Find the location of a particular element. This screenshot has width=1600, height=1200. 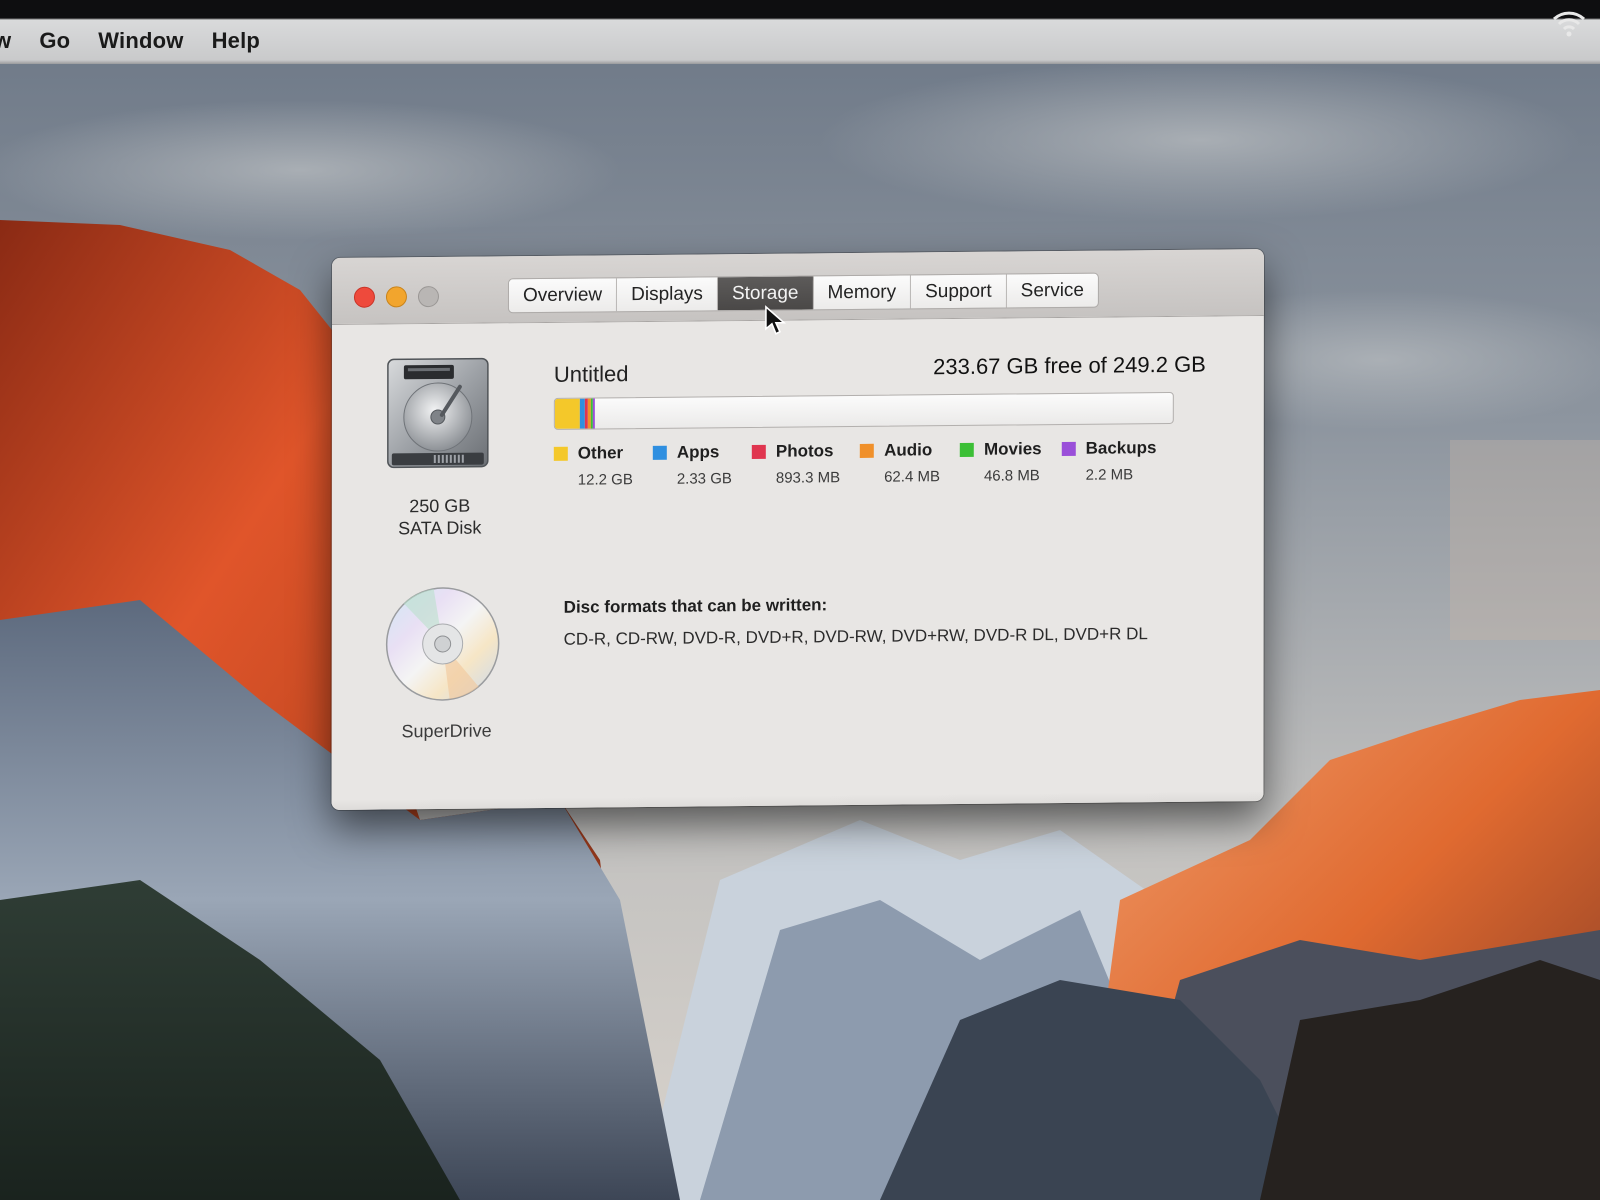

close-button is located at coordinates (364, 297).